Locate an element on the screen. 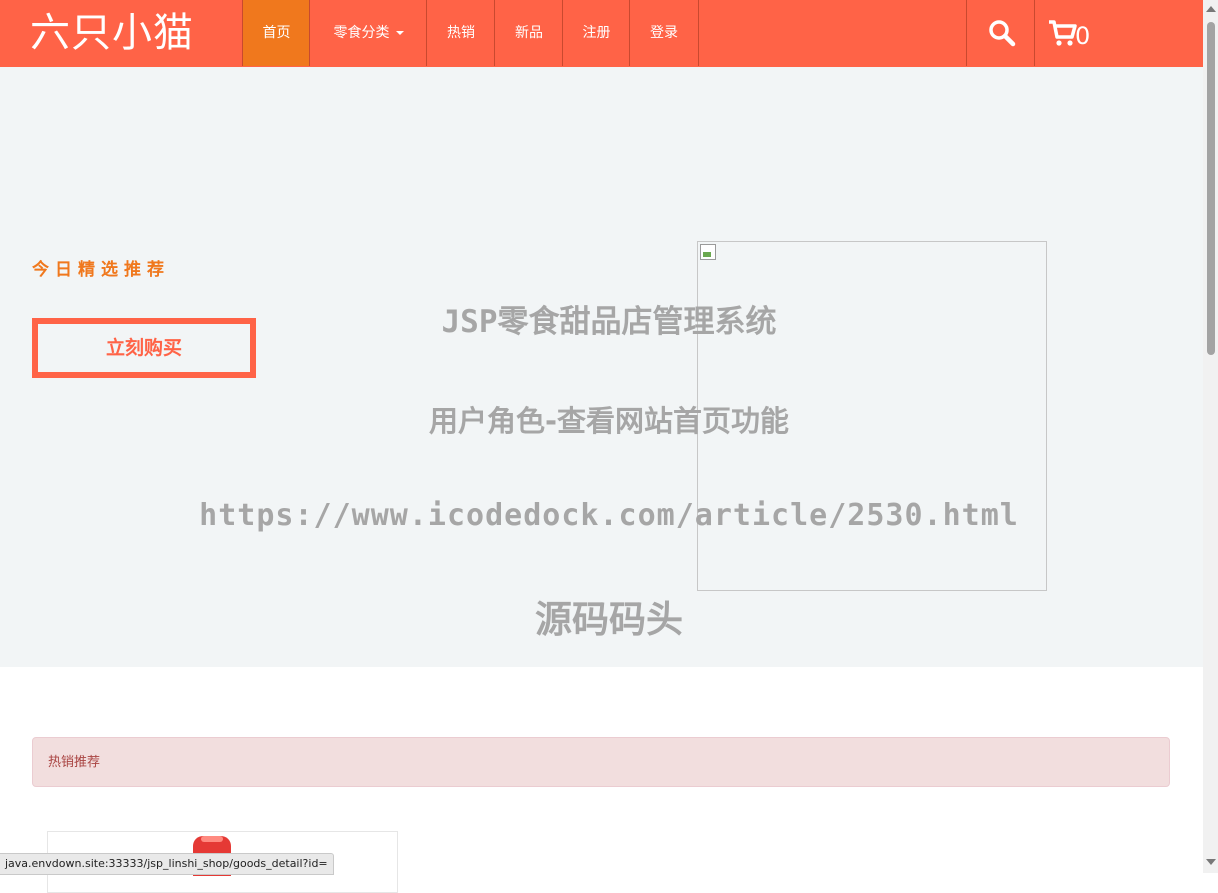 The height and width of the screenshot is (893, 1218). top-navbar: 六只小猫 首页 零食分类 热销 新品 注册 登录 0 is located at coordinates (601, 33).